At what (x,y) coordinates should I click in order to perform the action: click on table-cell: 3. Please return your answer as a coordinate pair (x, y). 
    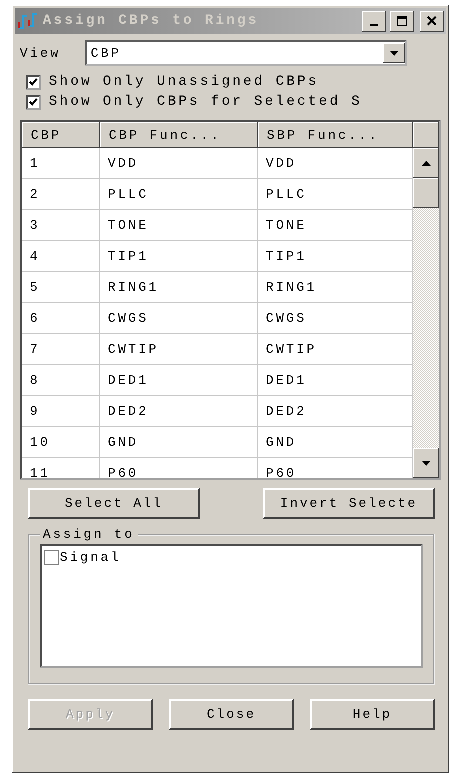
    Looking at the image, I should click on (61, 225).